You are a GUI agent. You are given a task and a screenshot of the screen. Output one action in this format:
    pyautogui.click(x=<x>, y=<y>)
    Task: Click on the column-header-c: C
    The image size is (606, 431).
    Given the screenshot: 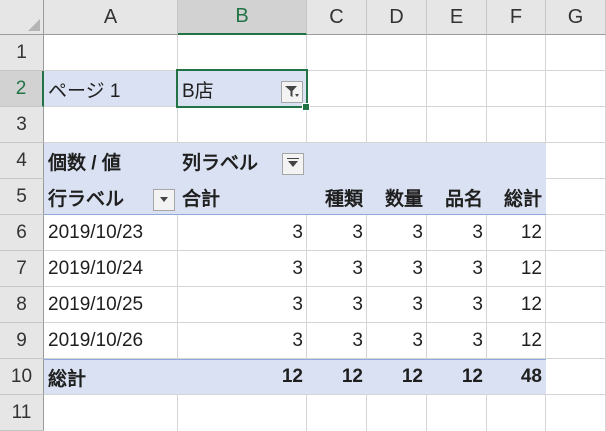 What is the action you would take?
    pyautogui.click(x=337, y=17)
    